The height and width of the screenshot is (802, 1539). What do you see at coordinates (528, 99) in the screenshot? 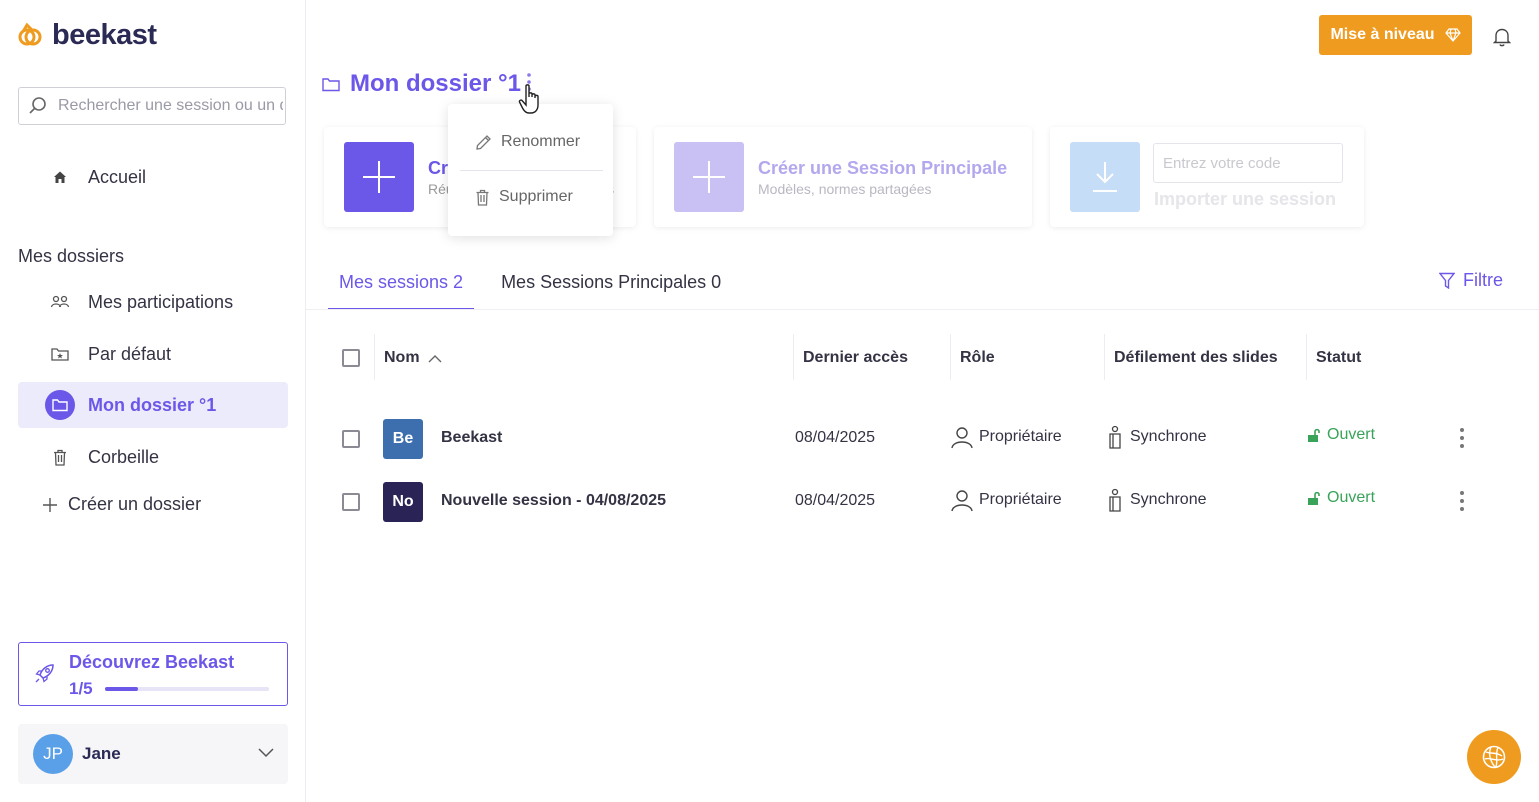
I see `hand-cursor-icon` at bounding box center [528, 99].